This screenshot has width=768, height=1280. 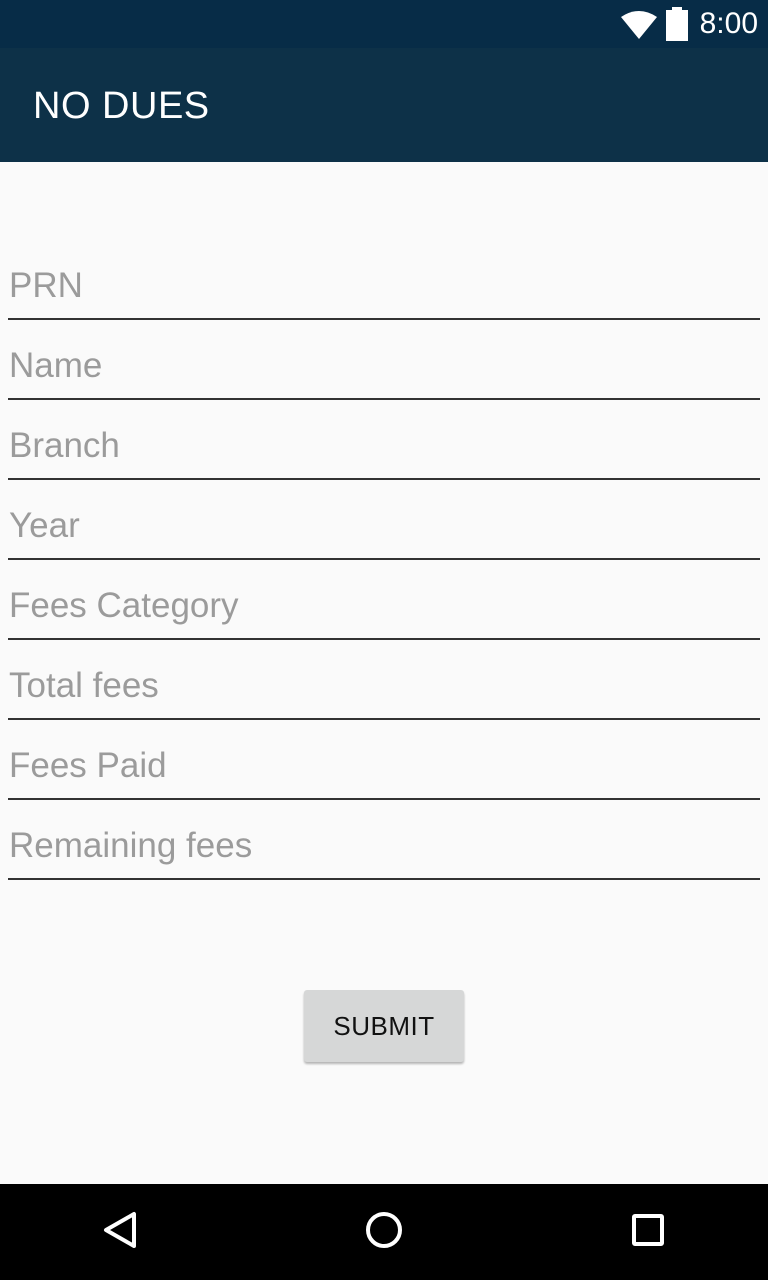 I want to click on navigation-bar, so click(x=384, y=1232).